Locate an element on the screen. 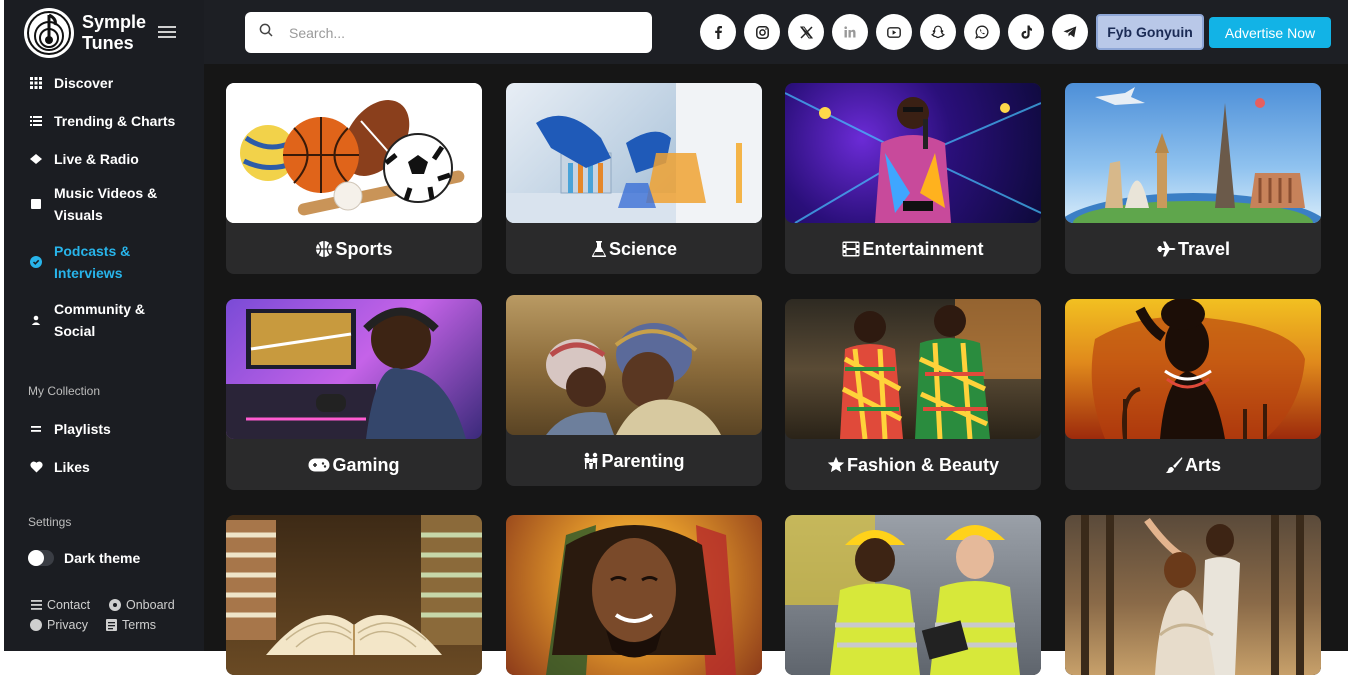  category-card-travel: Travel is located at coordinates (1193, 178).